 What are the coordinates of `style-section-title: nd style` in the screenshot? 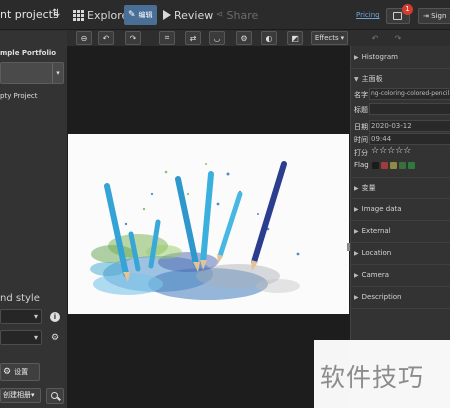 It's located at (20, 298).